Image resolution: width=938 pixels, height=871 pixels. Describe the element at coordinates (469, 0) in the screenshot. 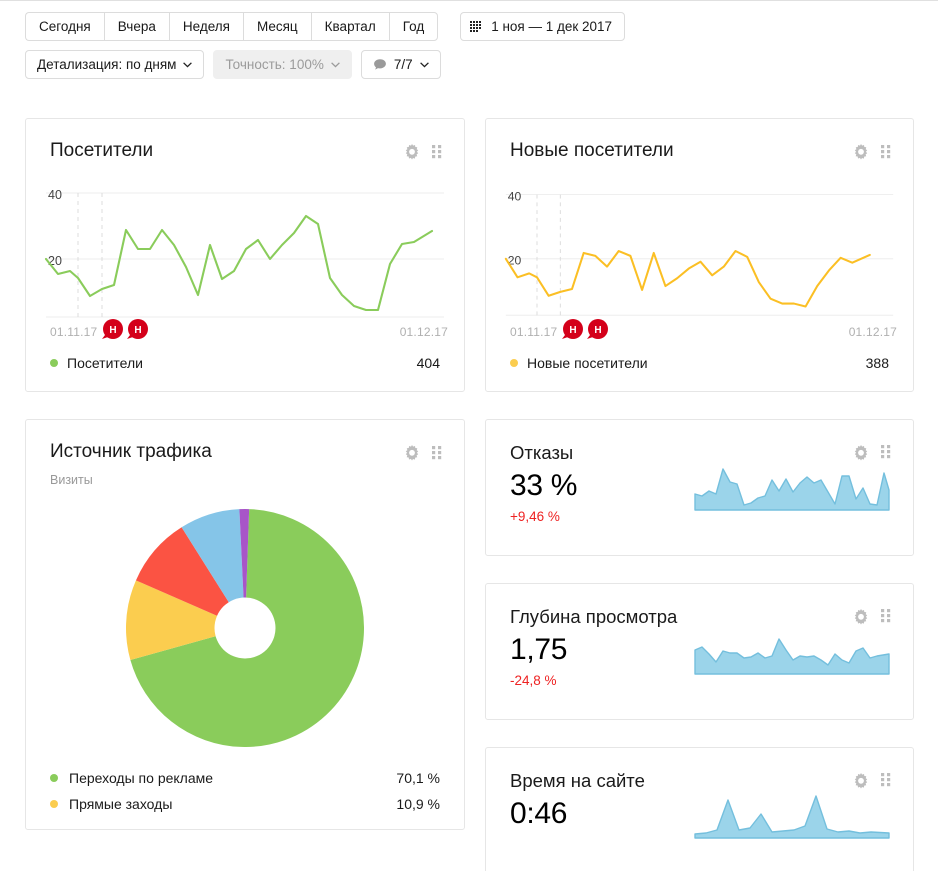

I see `top-divider` at that location.